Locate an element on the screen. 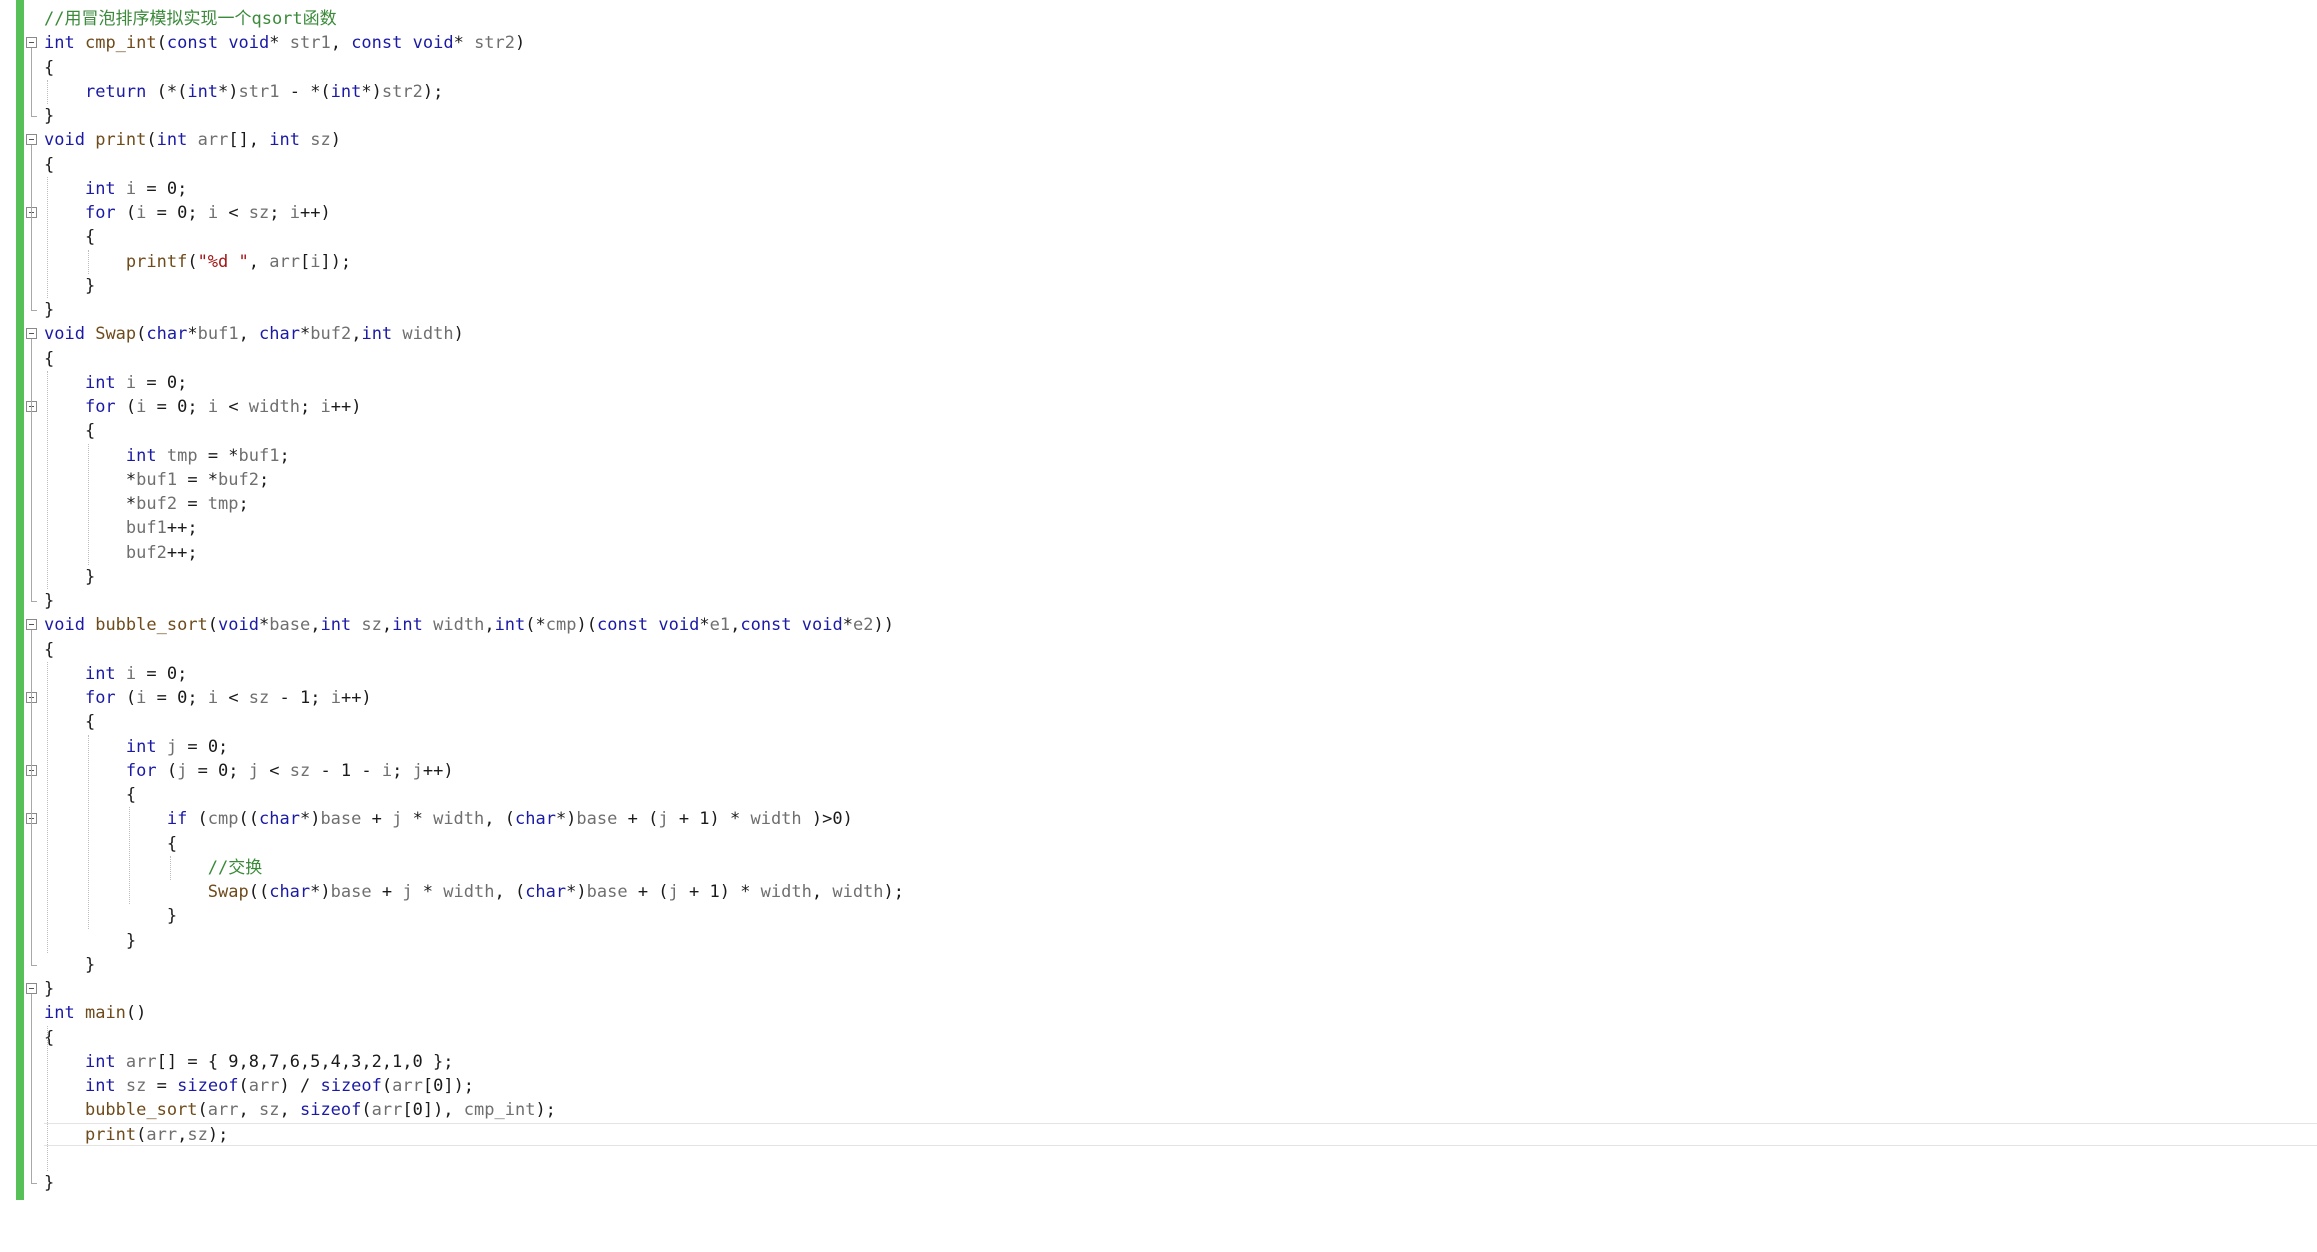 The height and width of the screenshot is (1252, 2317). code-line: return (*(int*)str1 - *(int*)str2); is located at coordinates (474, 92).